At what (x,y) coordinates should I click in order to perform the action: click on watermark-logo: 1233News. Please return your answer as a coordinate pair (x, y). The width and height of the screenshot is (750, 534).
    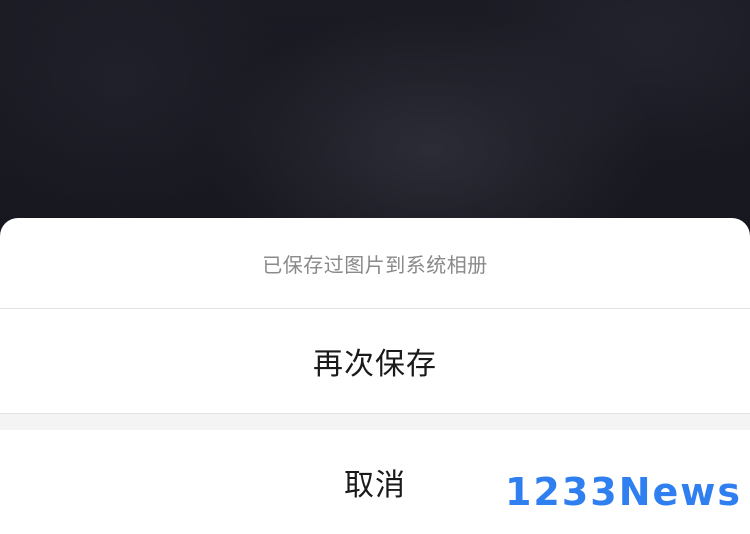
    Looking at the image, I should click on (623, 492).